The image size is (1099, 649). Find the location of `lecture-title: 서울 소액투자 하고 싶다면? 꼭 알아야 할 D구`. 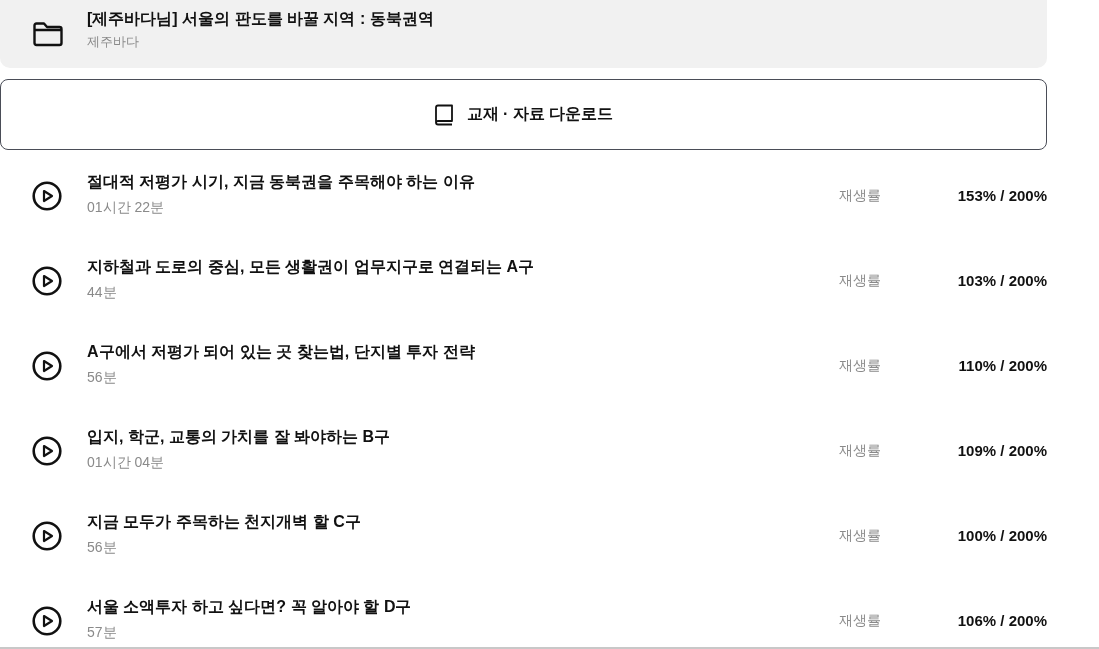

lecture-title: 서울 소액투자 하고 싶다면? 꼭 알아야 할 D구 is located at coordinates (249, 607).